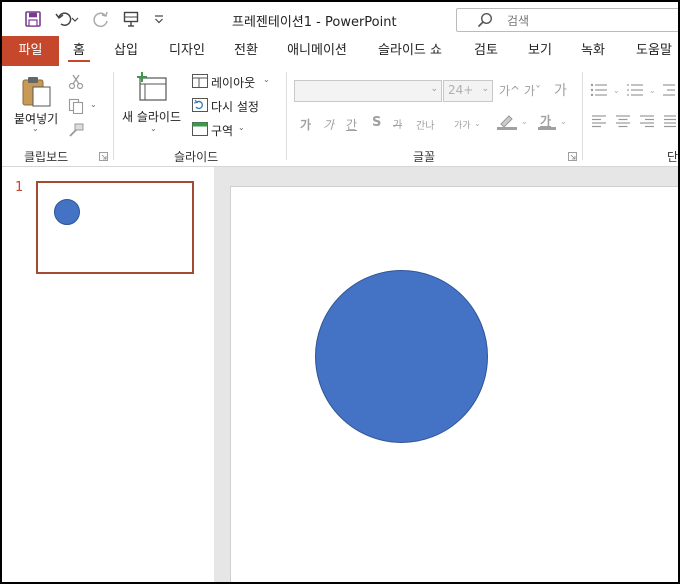 The height and width of the screenshot is (584, 680). I want to click on window-title: 프레젠테이션1 - PowerPoint, so click(314, 22).